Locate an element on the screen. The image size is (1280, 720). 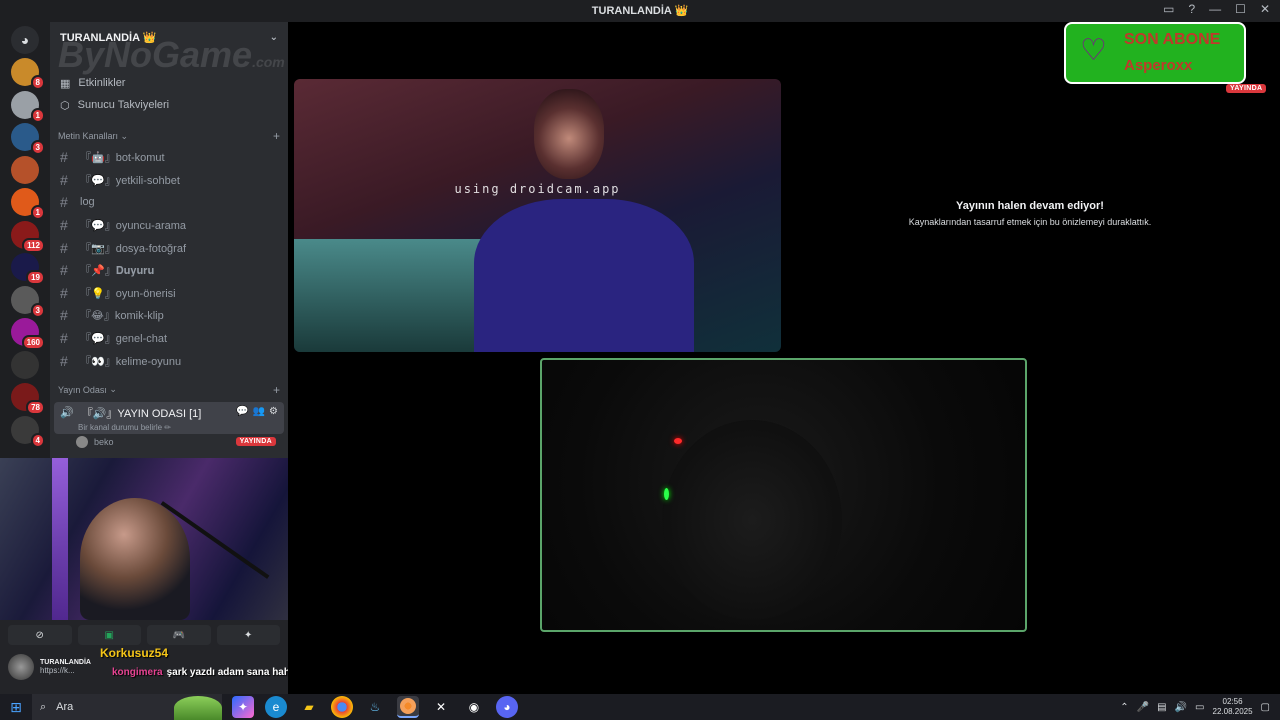
unread-badge: 78 is located at coordinates (35, 407).